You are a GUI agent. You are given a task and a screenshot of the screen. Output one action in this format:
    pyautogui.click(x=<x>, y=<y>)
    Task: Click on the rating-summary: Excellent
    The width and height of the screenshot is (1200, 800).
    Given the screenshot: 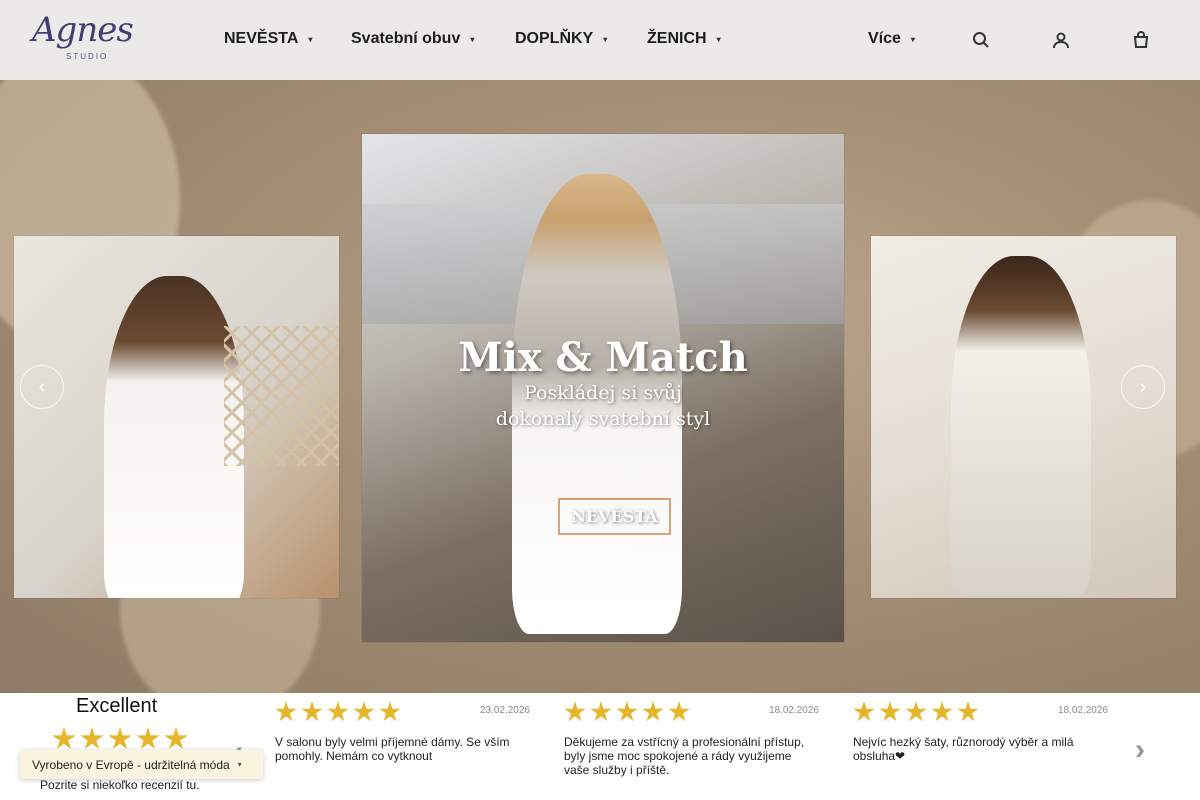 What is the action you would take?
    pyautogui.click(x=117, y=706)
    